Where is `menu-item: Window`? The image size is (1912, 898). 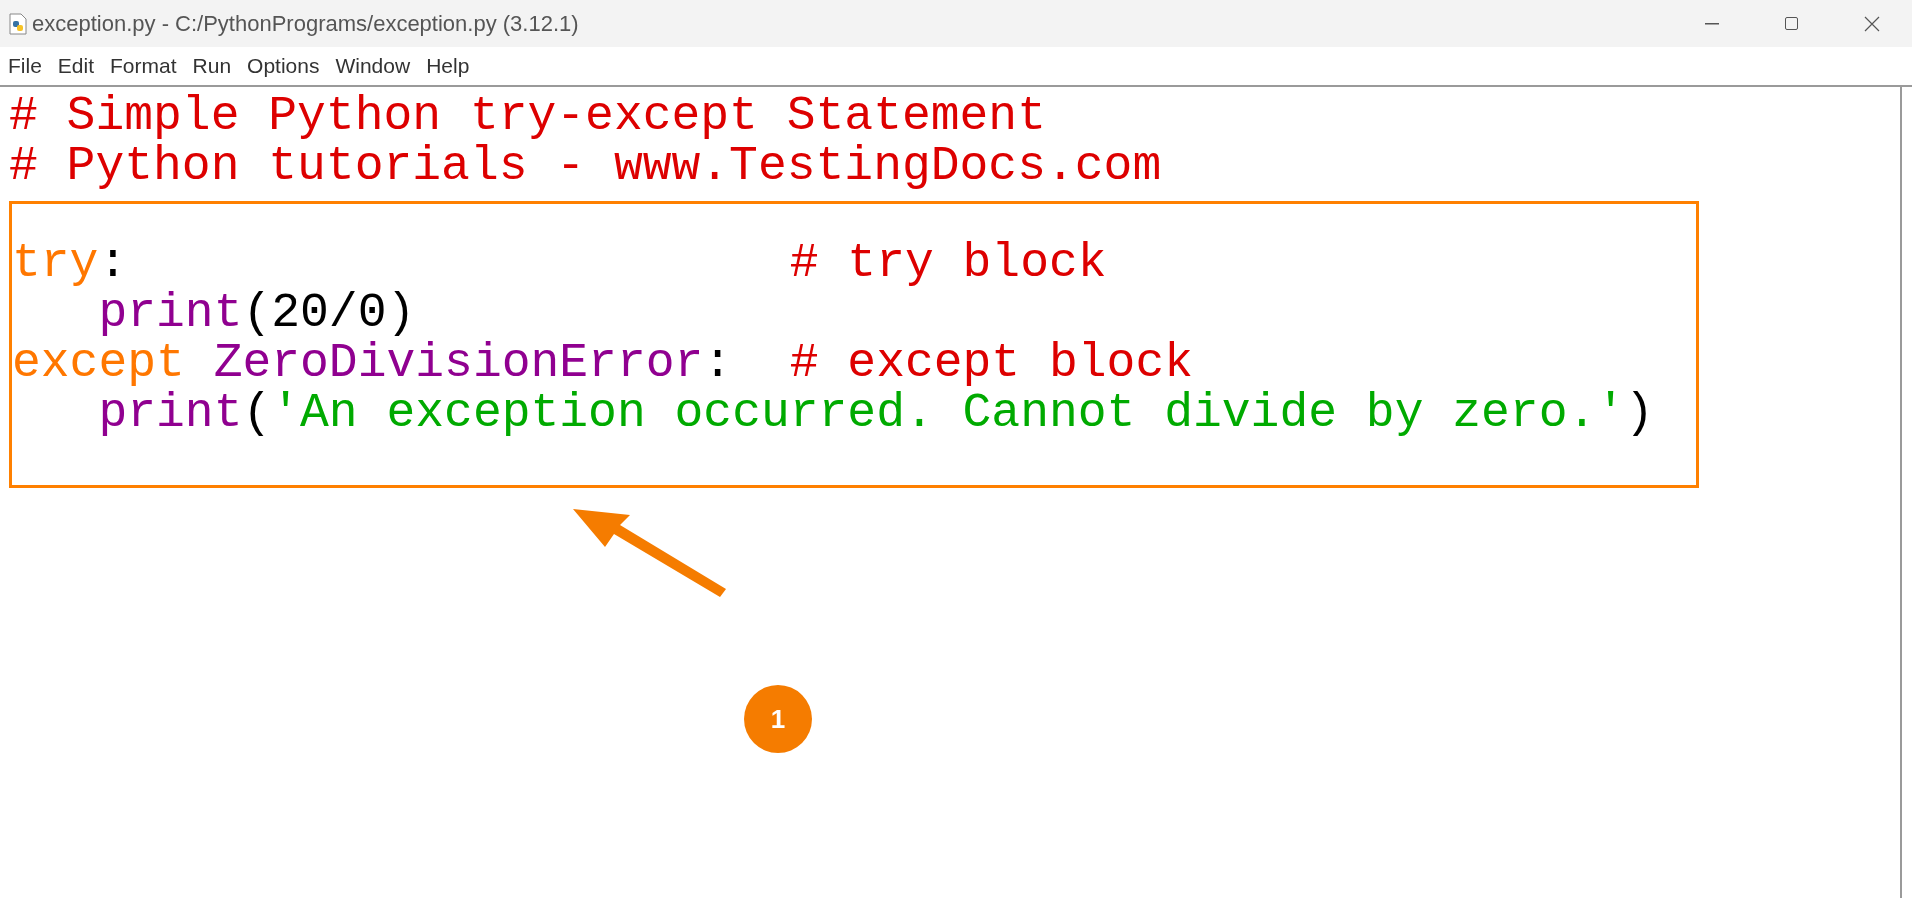 menu-item: Window is located at coordinates (373, 66).